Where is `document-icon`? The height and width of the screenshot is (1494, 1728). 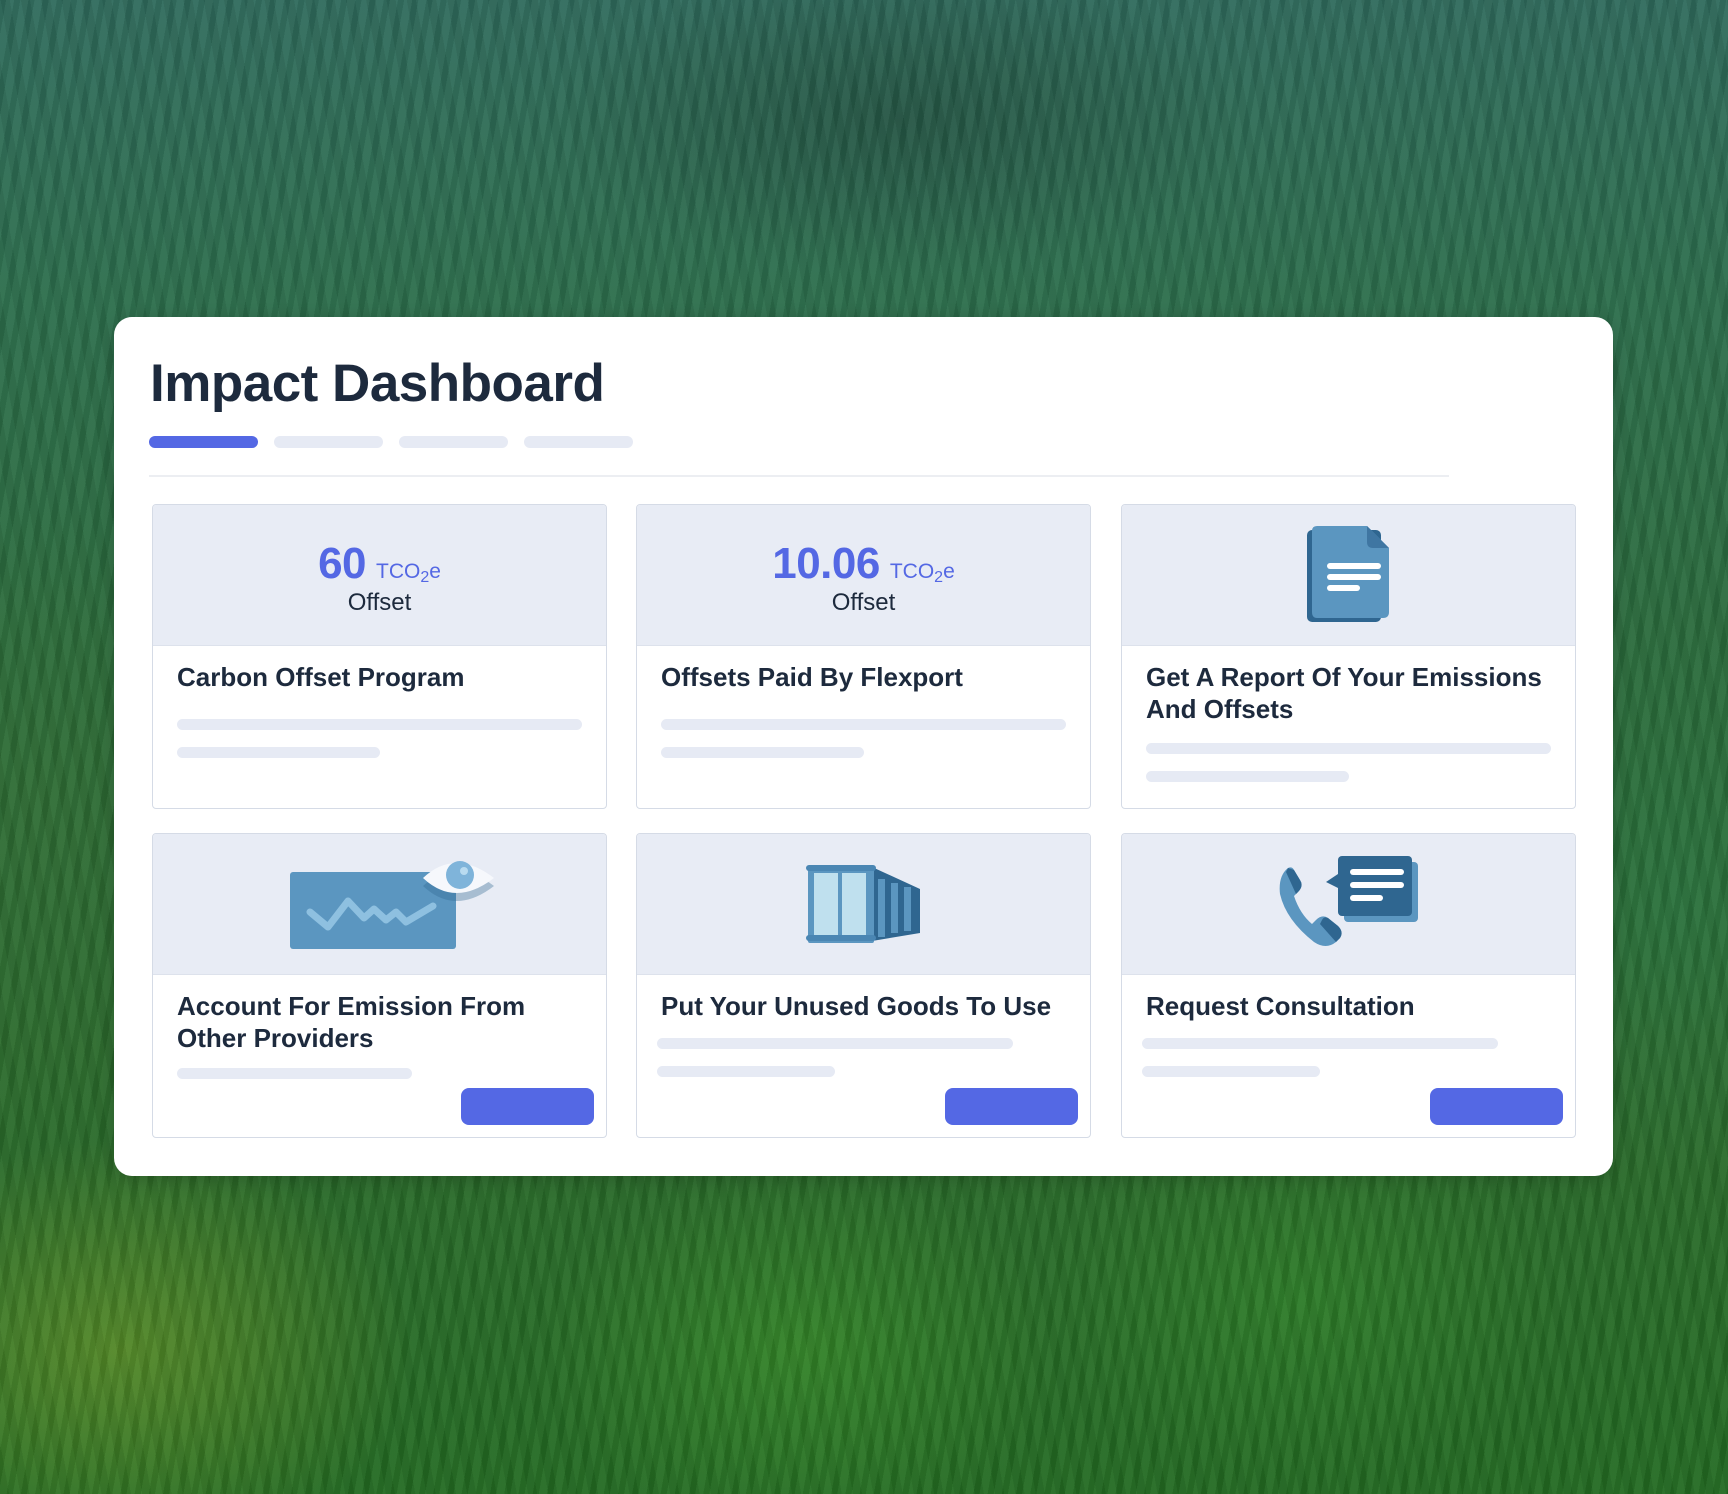 document-icon is located at coordinates (1348, 575).